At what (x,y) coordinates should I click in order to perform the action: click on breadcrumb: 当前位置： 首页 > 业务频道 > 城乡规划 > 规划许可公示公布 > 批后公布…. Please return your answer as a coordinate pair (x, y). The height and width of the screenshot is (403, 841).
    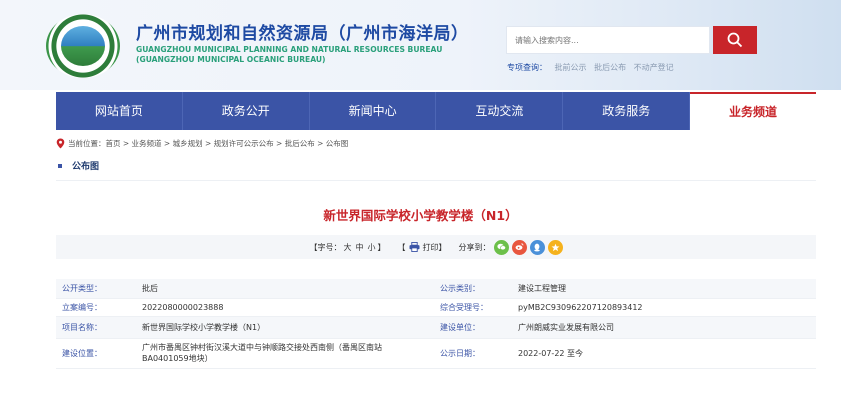
    Looking at the image, I should click on (202, 143).